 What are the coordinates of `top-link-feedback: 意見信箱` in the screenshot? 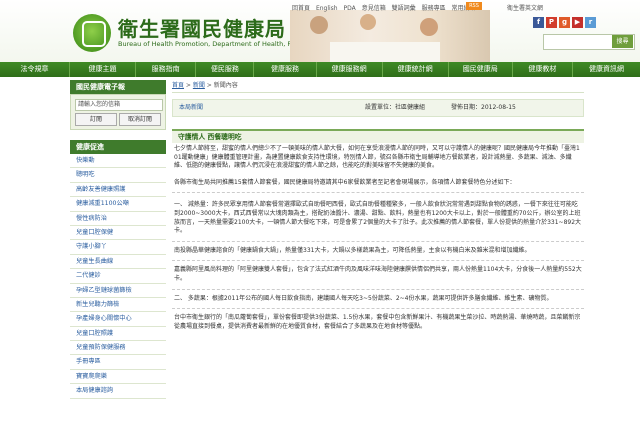 It's located at (374, 8).